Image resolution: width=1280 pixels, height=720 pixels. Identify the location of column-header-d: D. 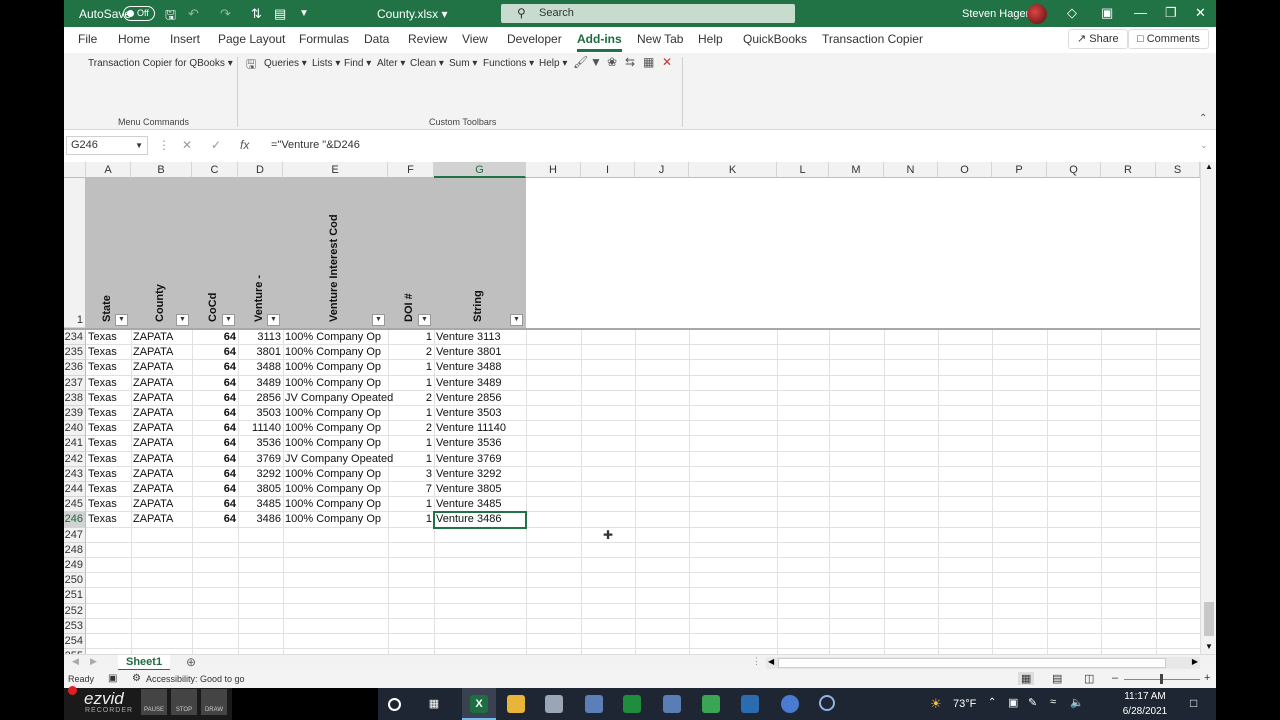
(260, 170).